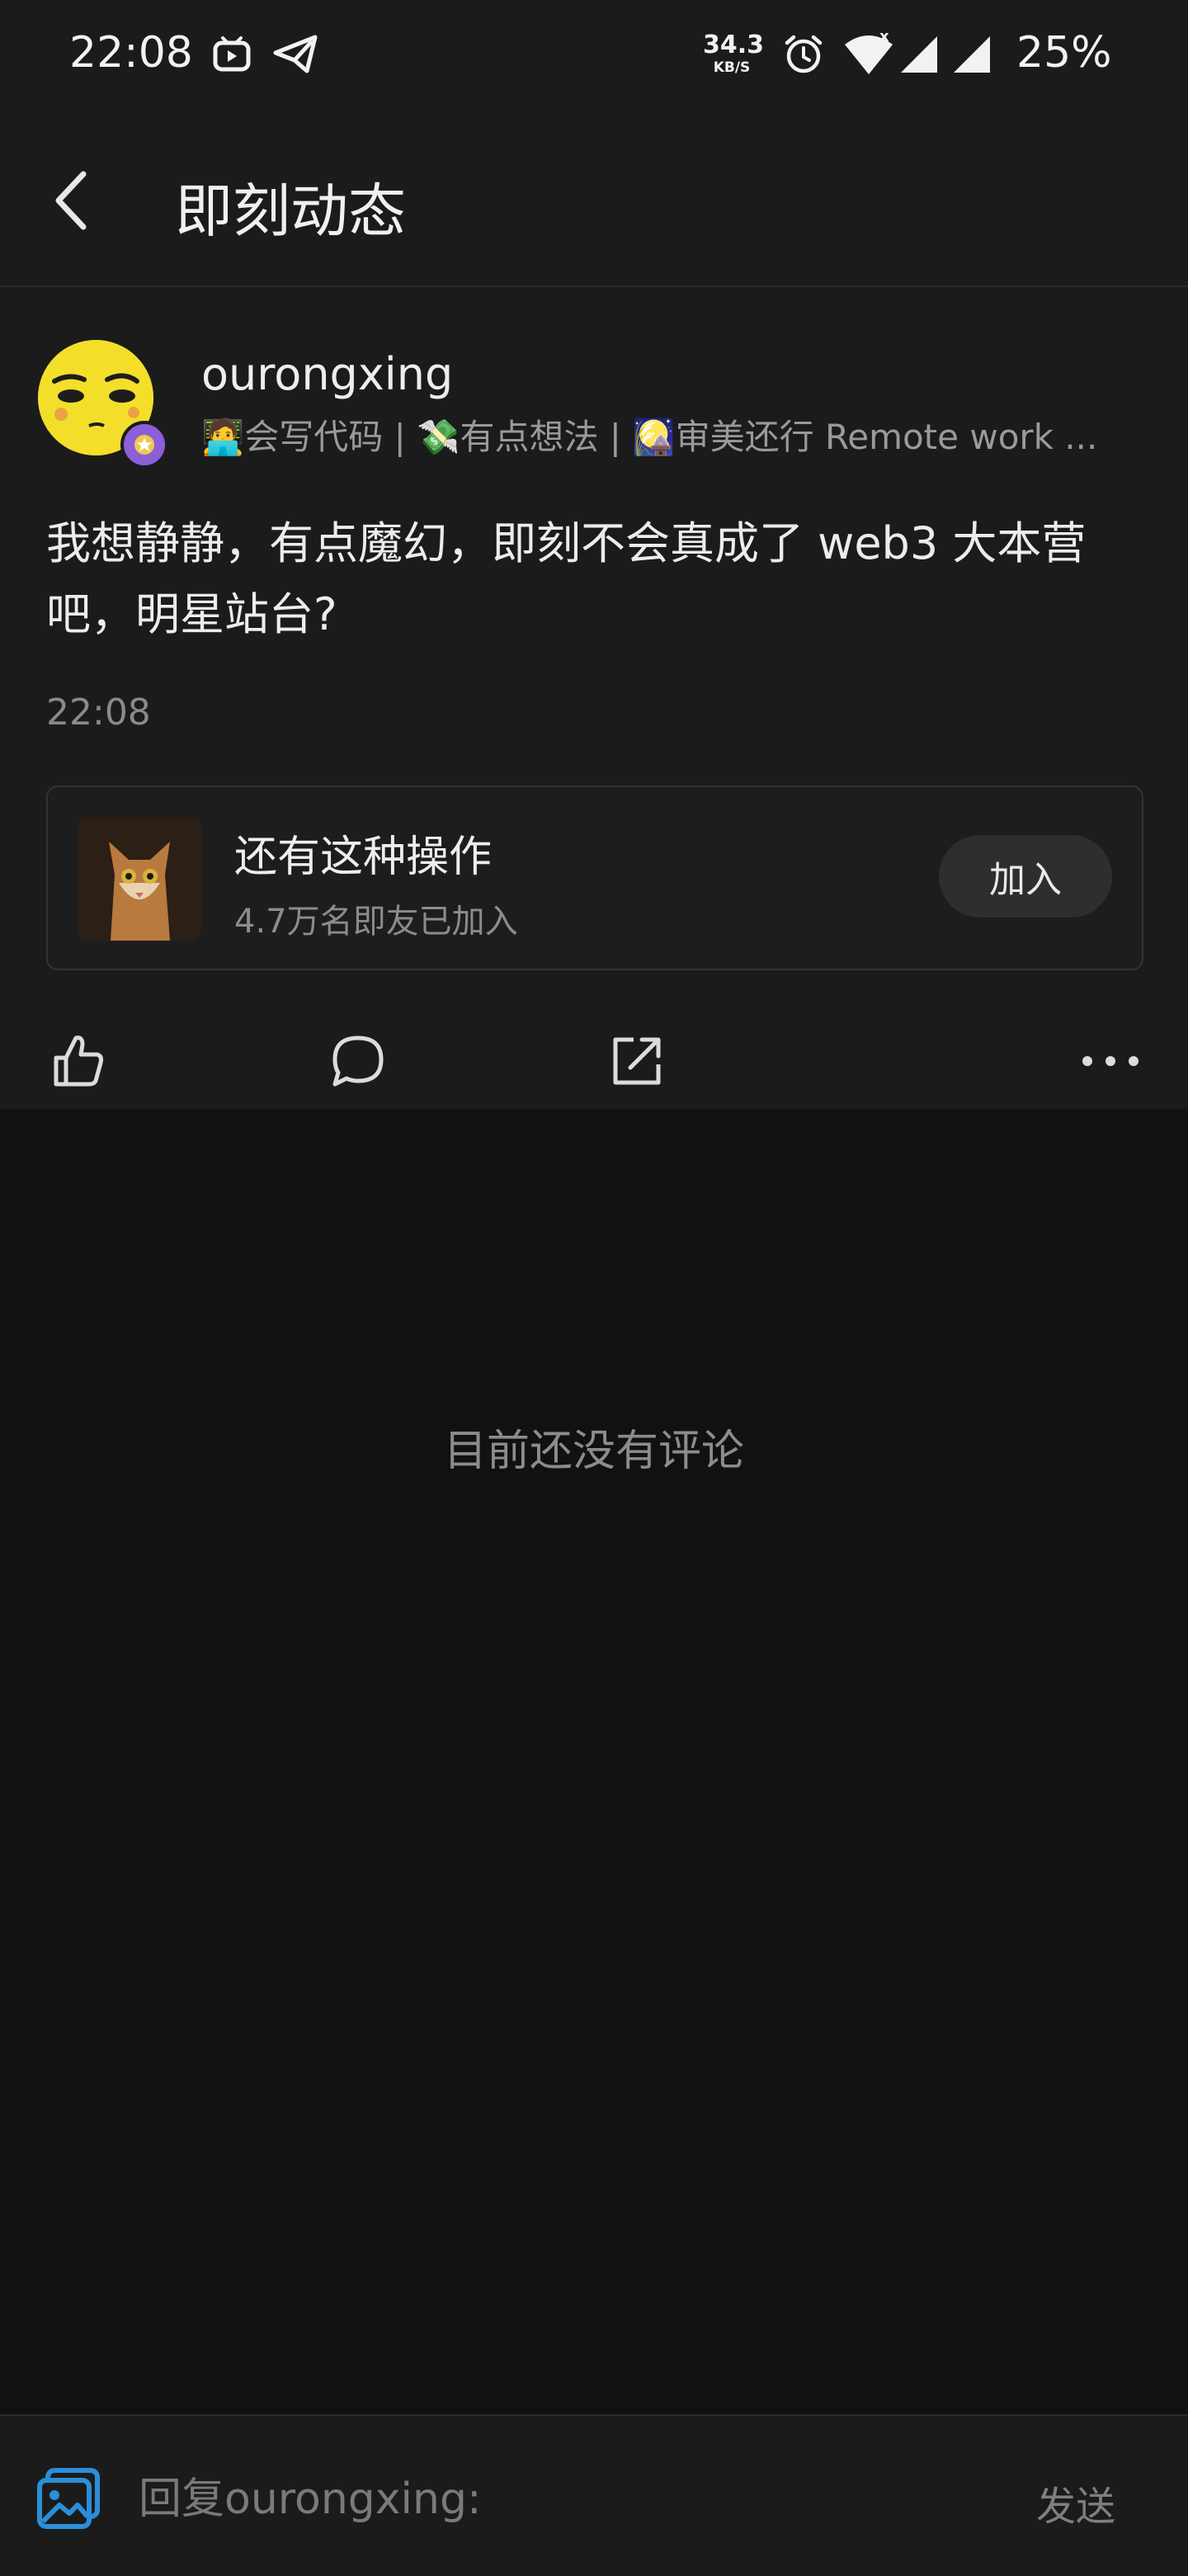 The width and height of the screenshot is (1188, 2576). Describe the element at coordinates (594, 58) in the screenshot. I see `status-bar: 22:08 34.3 KB/S x 25%` at that location.